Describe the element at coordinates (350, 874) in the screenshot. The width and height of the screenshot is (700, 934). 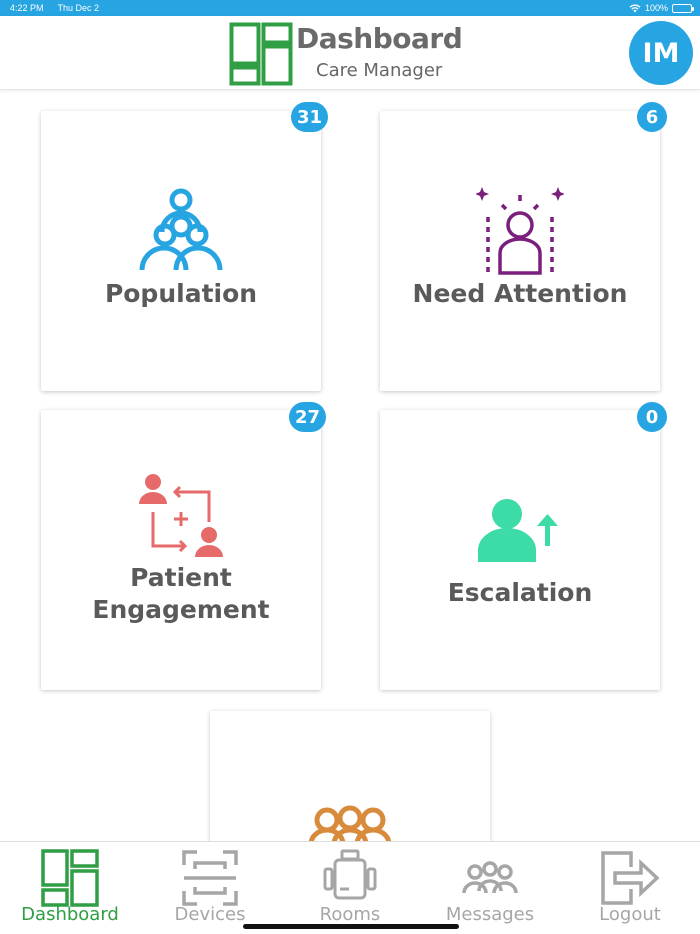
I see `room-icon` at that location.